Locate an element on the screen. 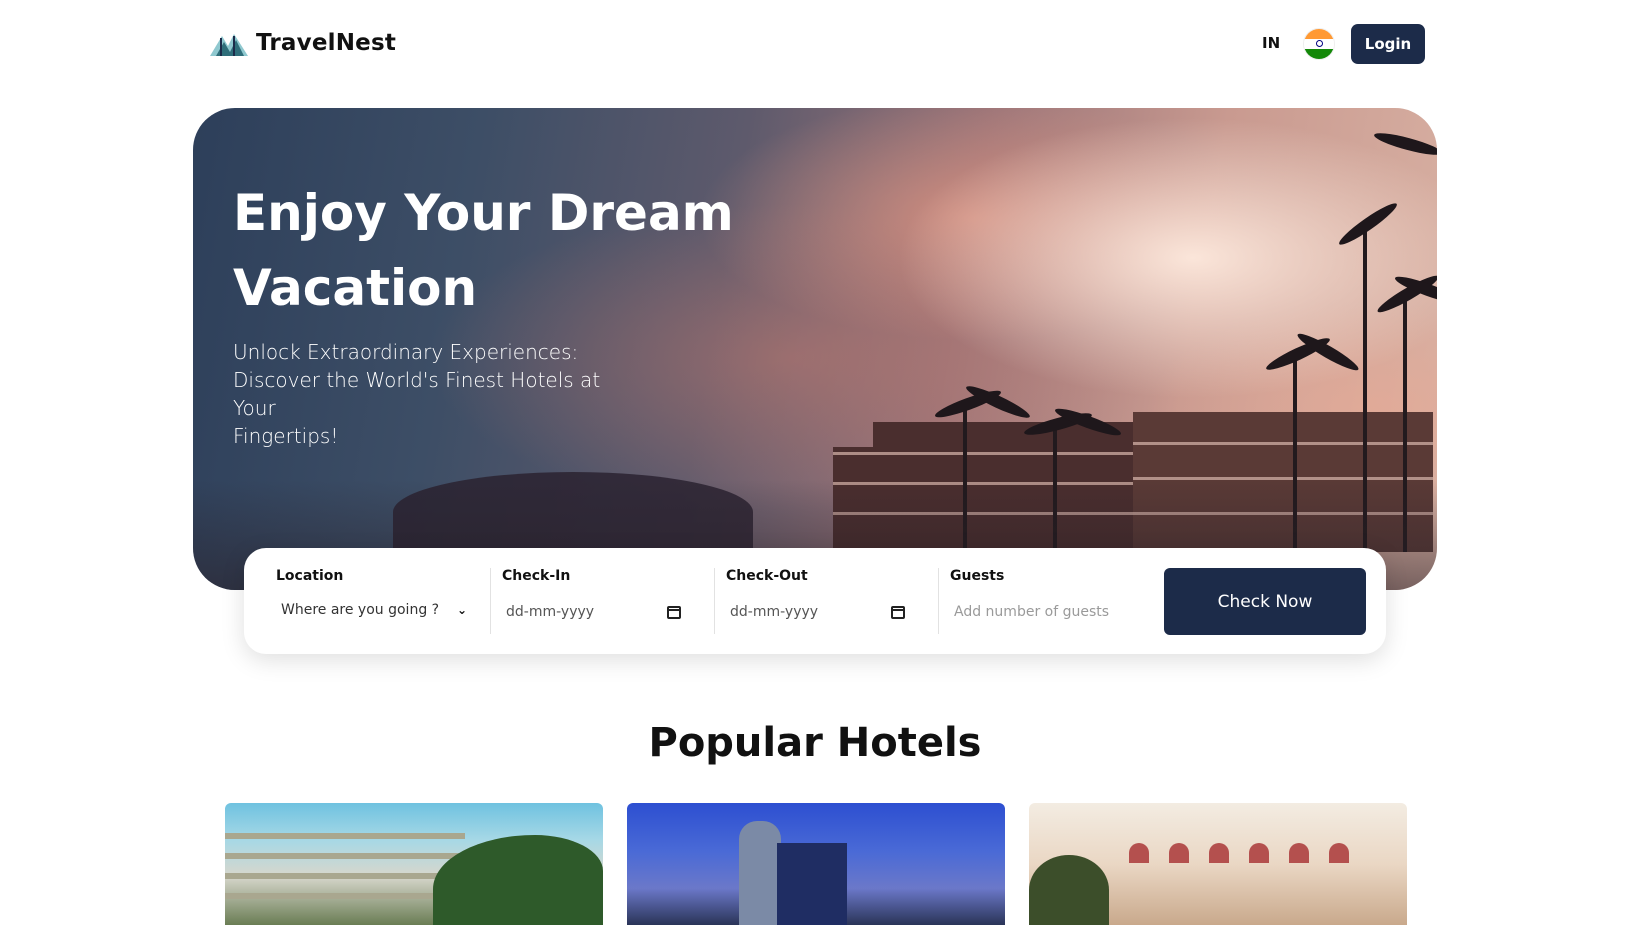 The image size is (1644, 925). check-out-label: Check-Out is located at coordinates (767, 576).